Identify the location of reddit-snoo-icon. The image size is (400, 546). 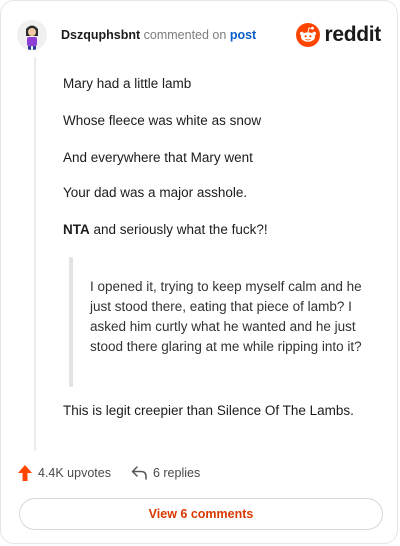
(308, 35).